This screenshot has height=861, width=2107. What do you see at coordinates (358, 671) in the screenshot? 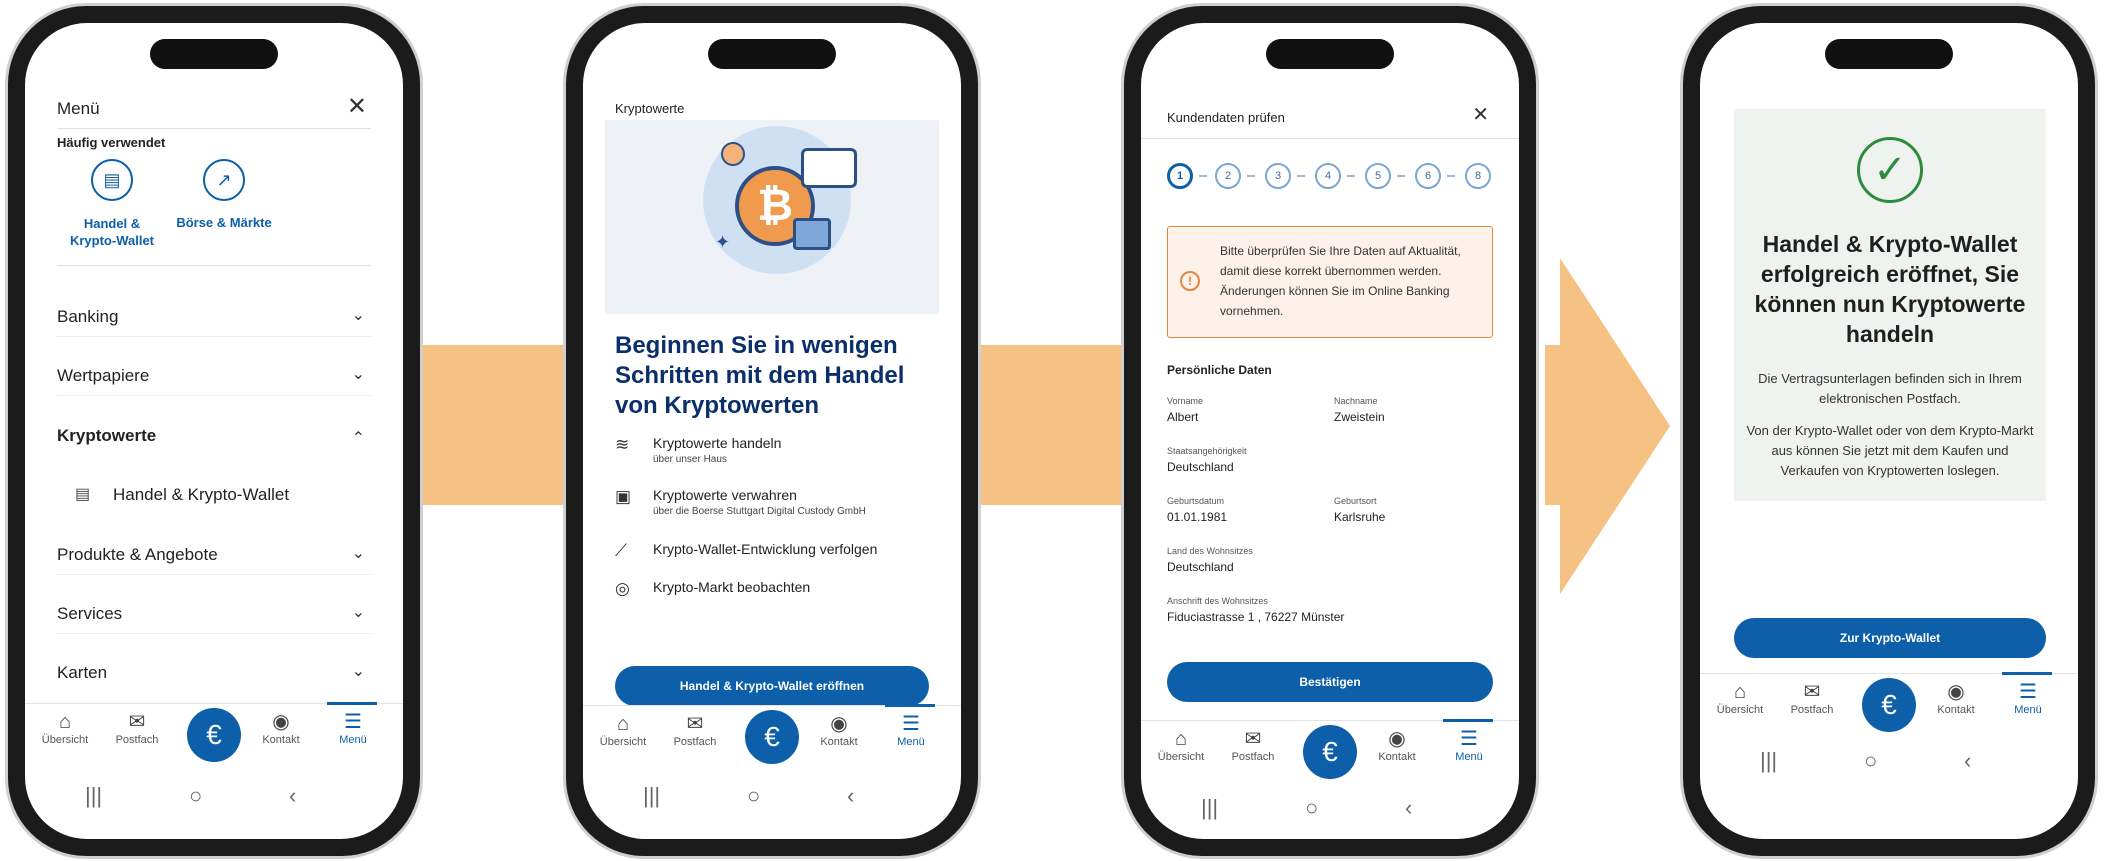
I see `chevron-down-icon: ⌄` at bounding box center [358, 671].